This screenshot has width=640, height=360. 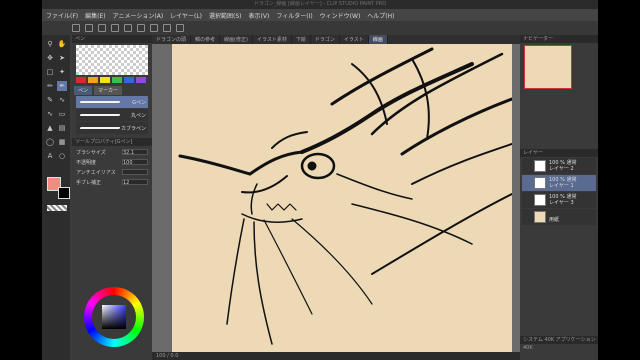 What do you see at coordinates (62, 58) in the screenshot?
I see `operation-tool-icon: ➤` at bounding box center [62, 58].